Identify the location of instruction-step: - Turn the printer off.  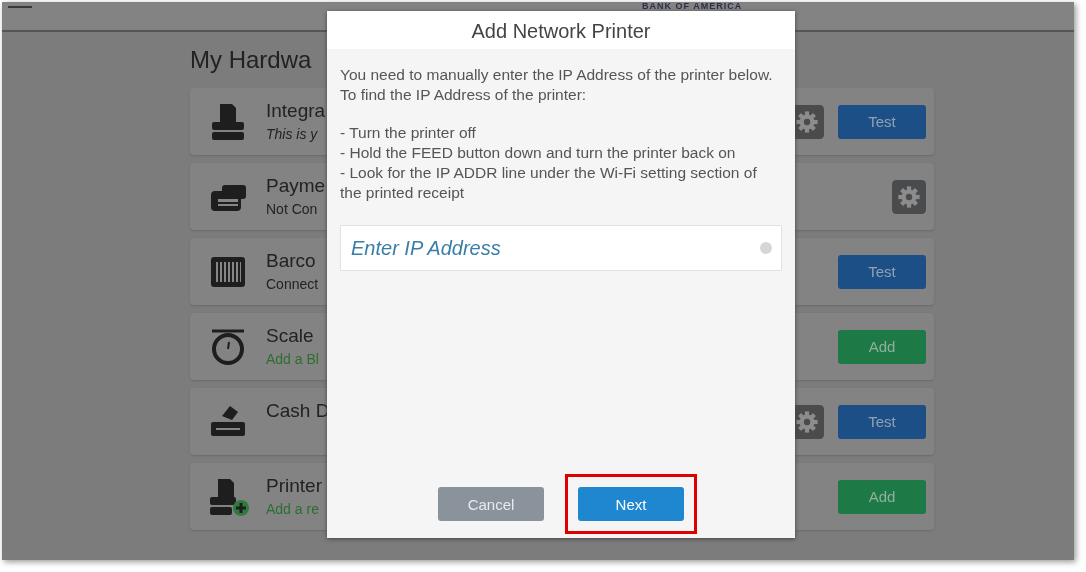
(561, 133).